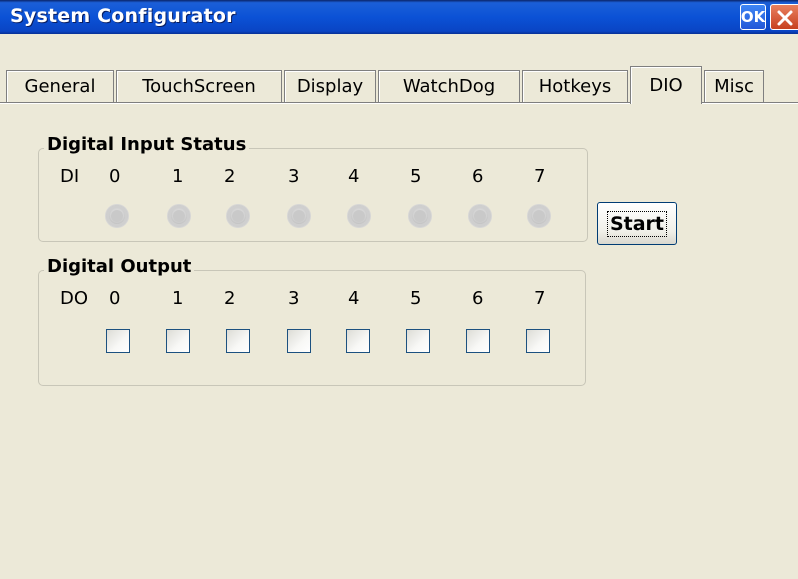 This screenshot has width=798, height=579. I want to click on do-prefix-label: DO, so click(74, 298).